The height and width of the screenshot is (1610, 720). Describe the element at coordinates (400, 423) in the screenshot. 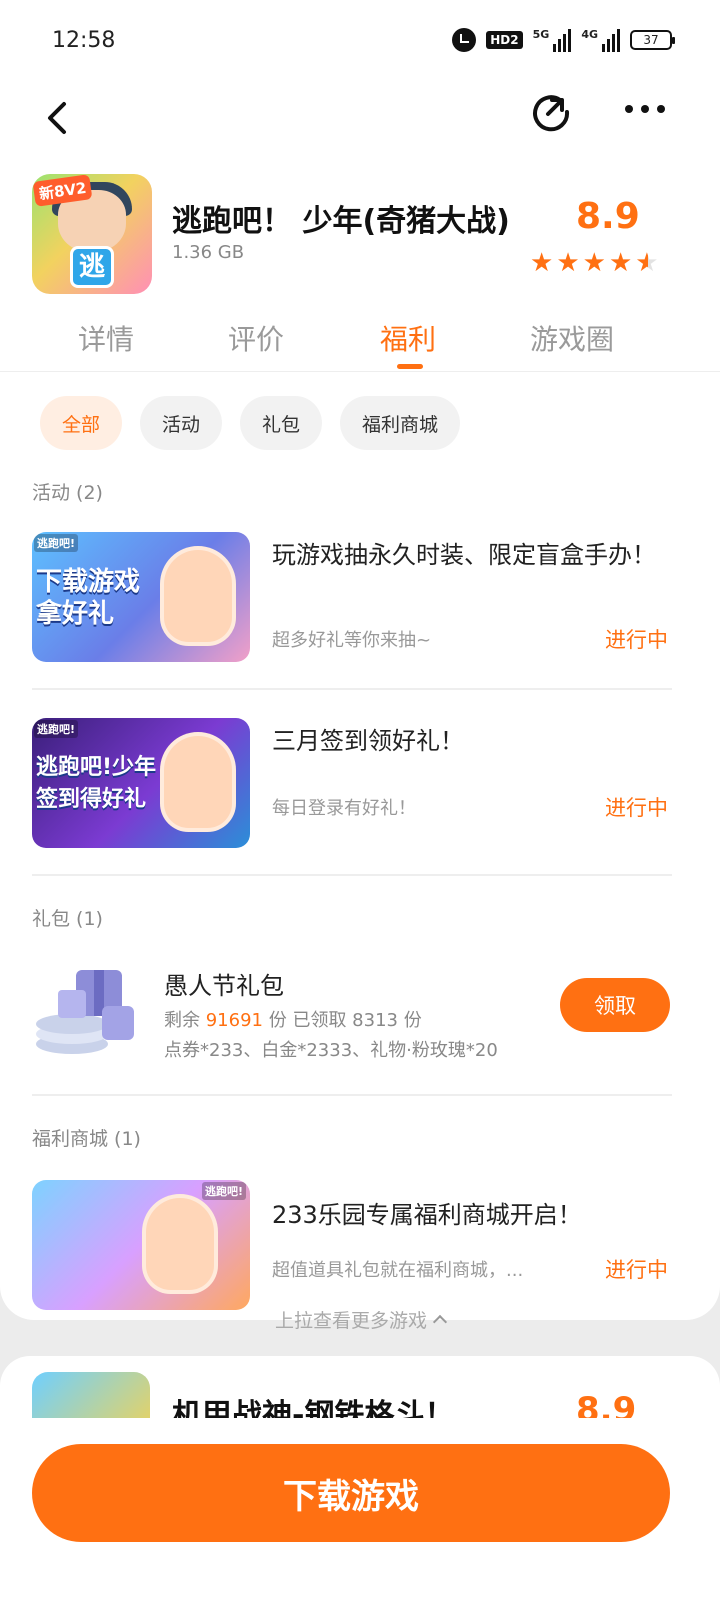

I see `chip-welfare-shop: 福利商城` at that location.